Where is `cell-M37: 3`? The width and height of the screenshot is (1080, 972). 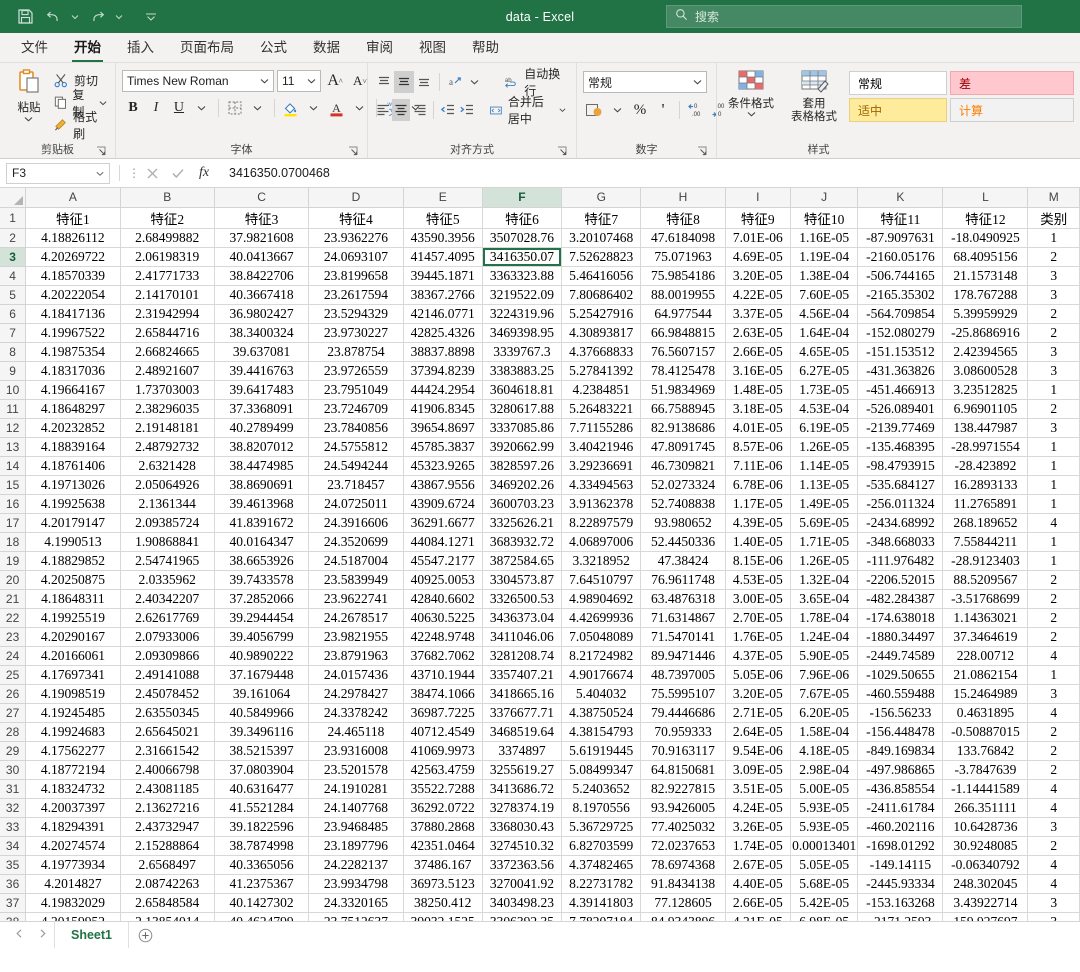
cell-M37: 3 is located at coordinates (1053, 903).